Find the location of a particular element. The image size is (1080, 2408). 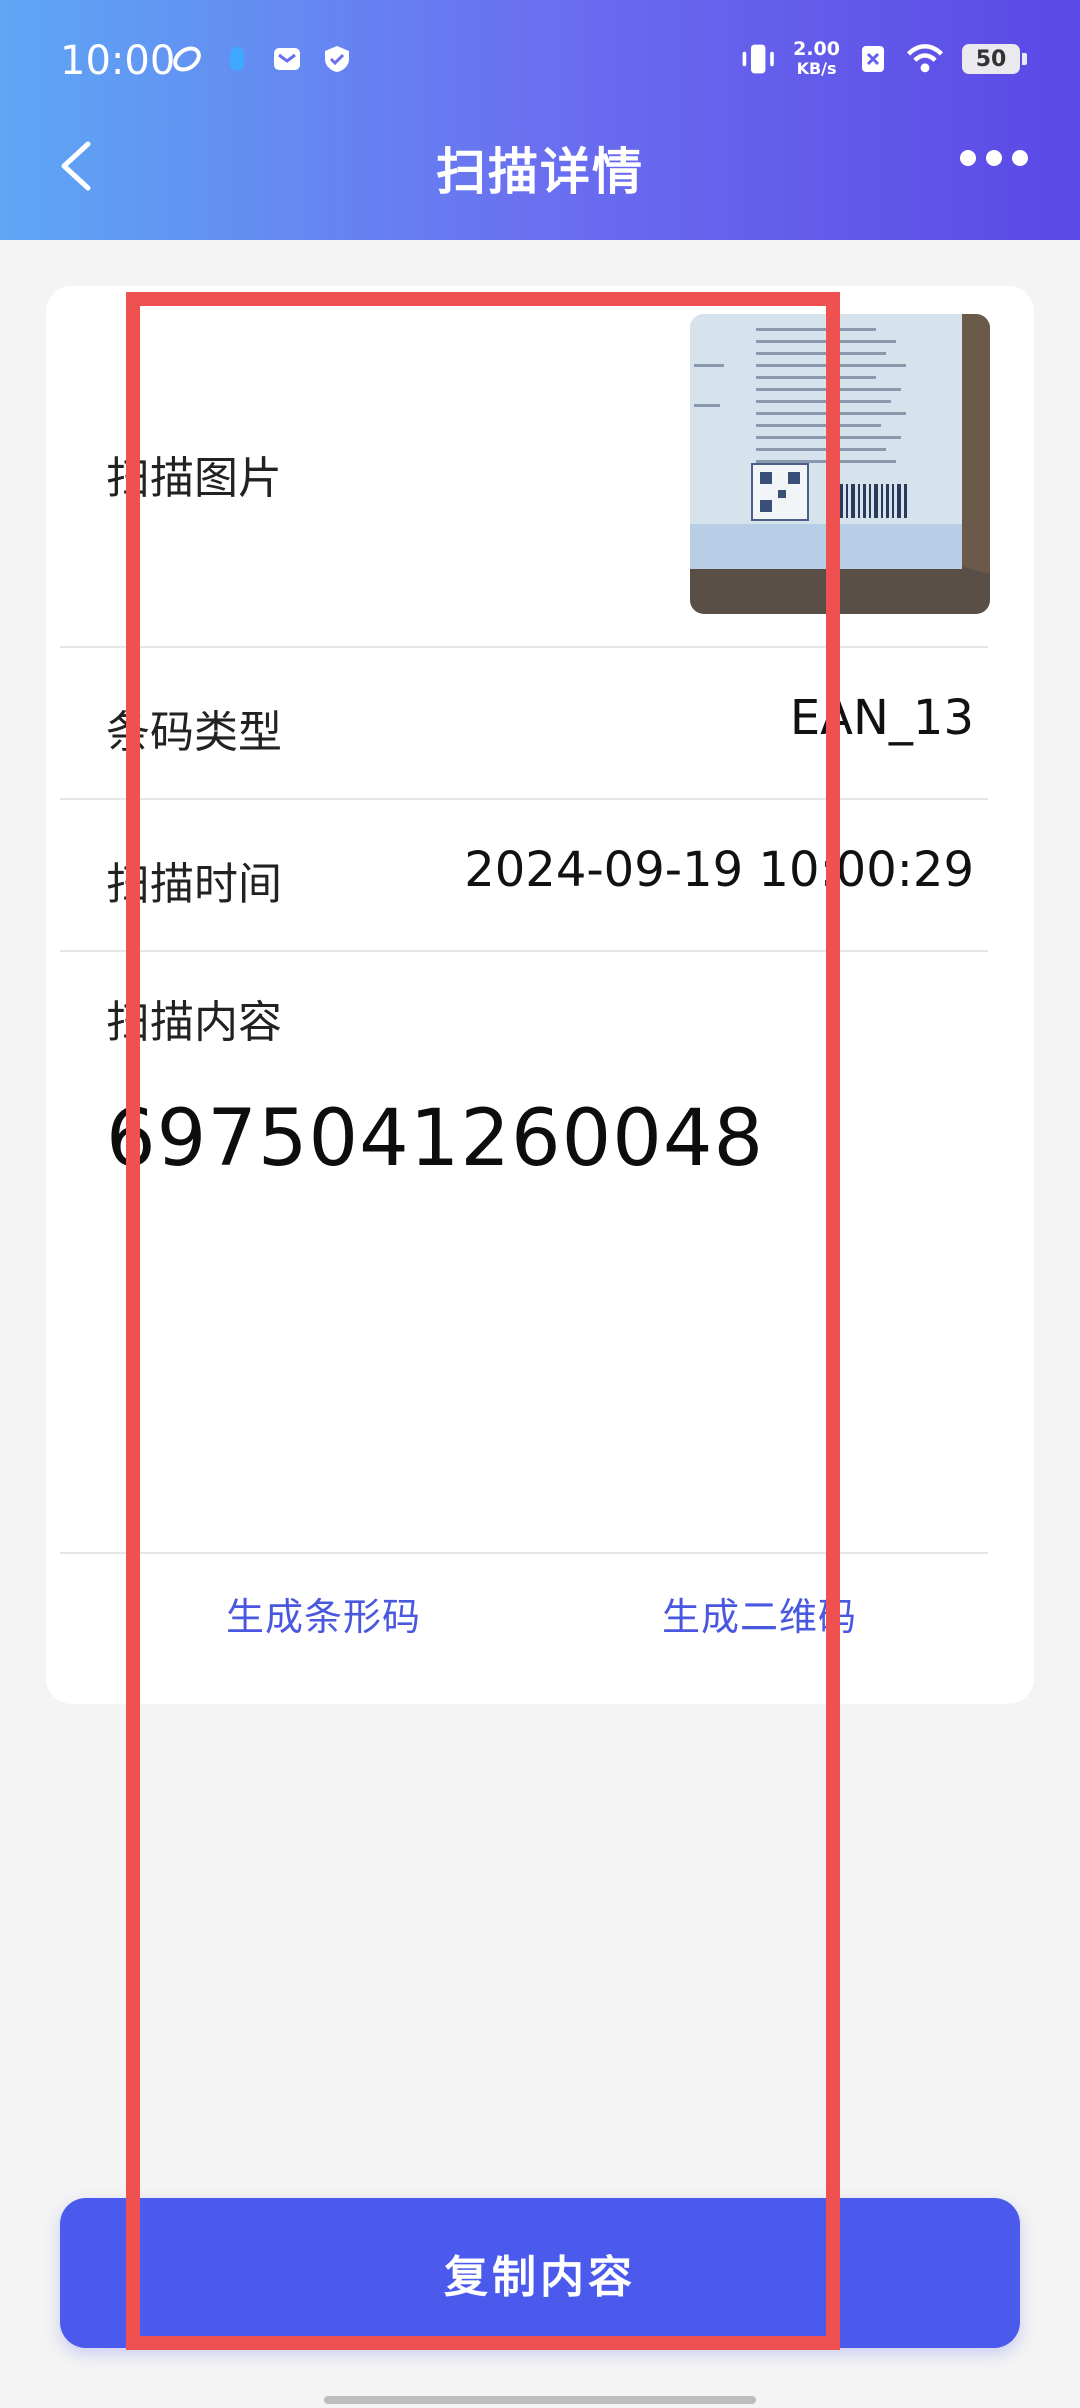

barcode-type-label: 条码类型 is located at coordinates (194, 732).